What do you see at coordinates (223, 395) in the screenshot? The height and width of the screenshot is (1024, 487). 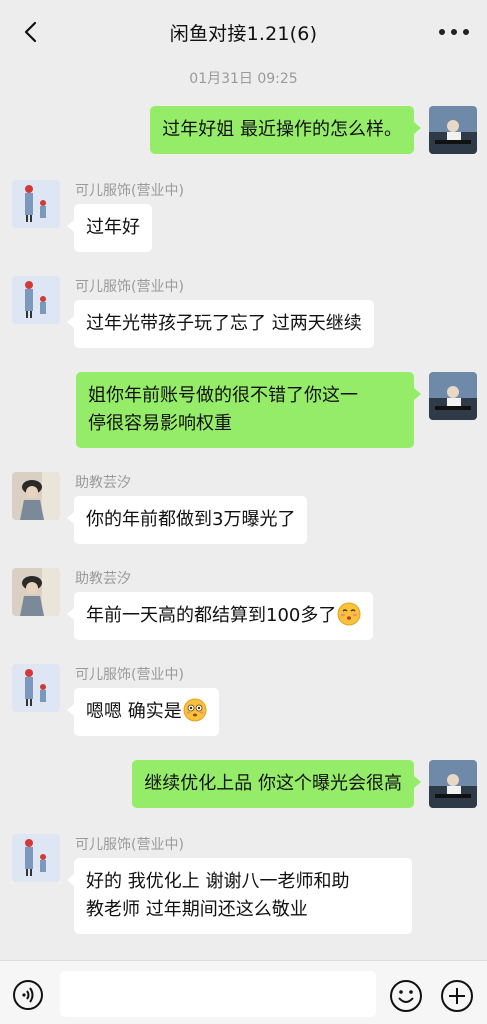 I see `message-text-line: 姐你年前账号做的很不错了你这一` at bounding box center [223, 395].